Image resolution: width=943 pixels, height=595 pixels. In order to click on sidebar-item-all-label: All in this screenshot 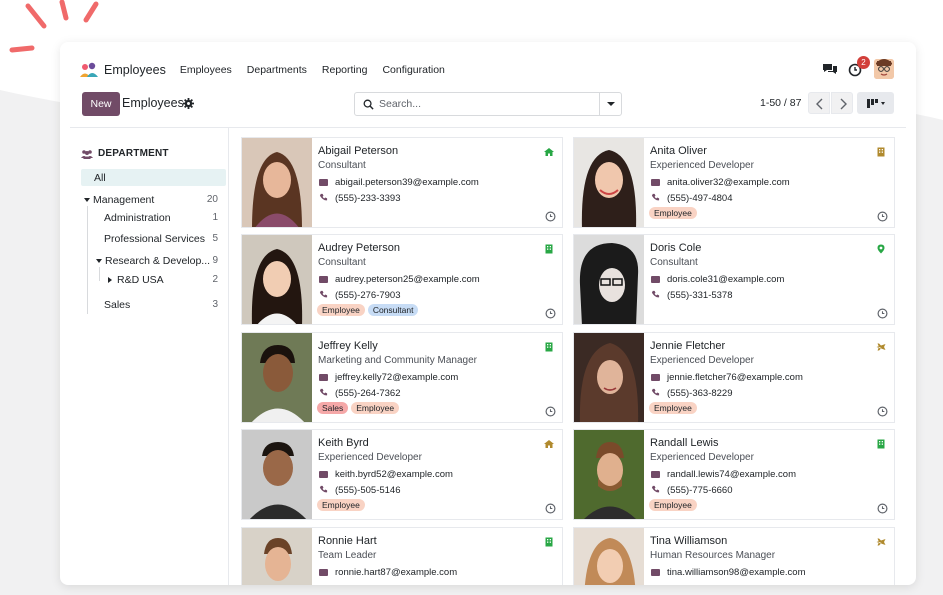, I will do `click(100, 178)`.